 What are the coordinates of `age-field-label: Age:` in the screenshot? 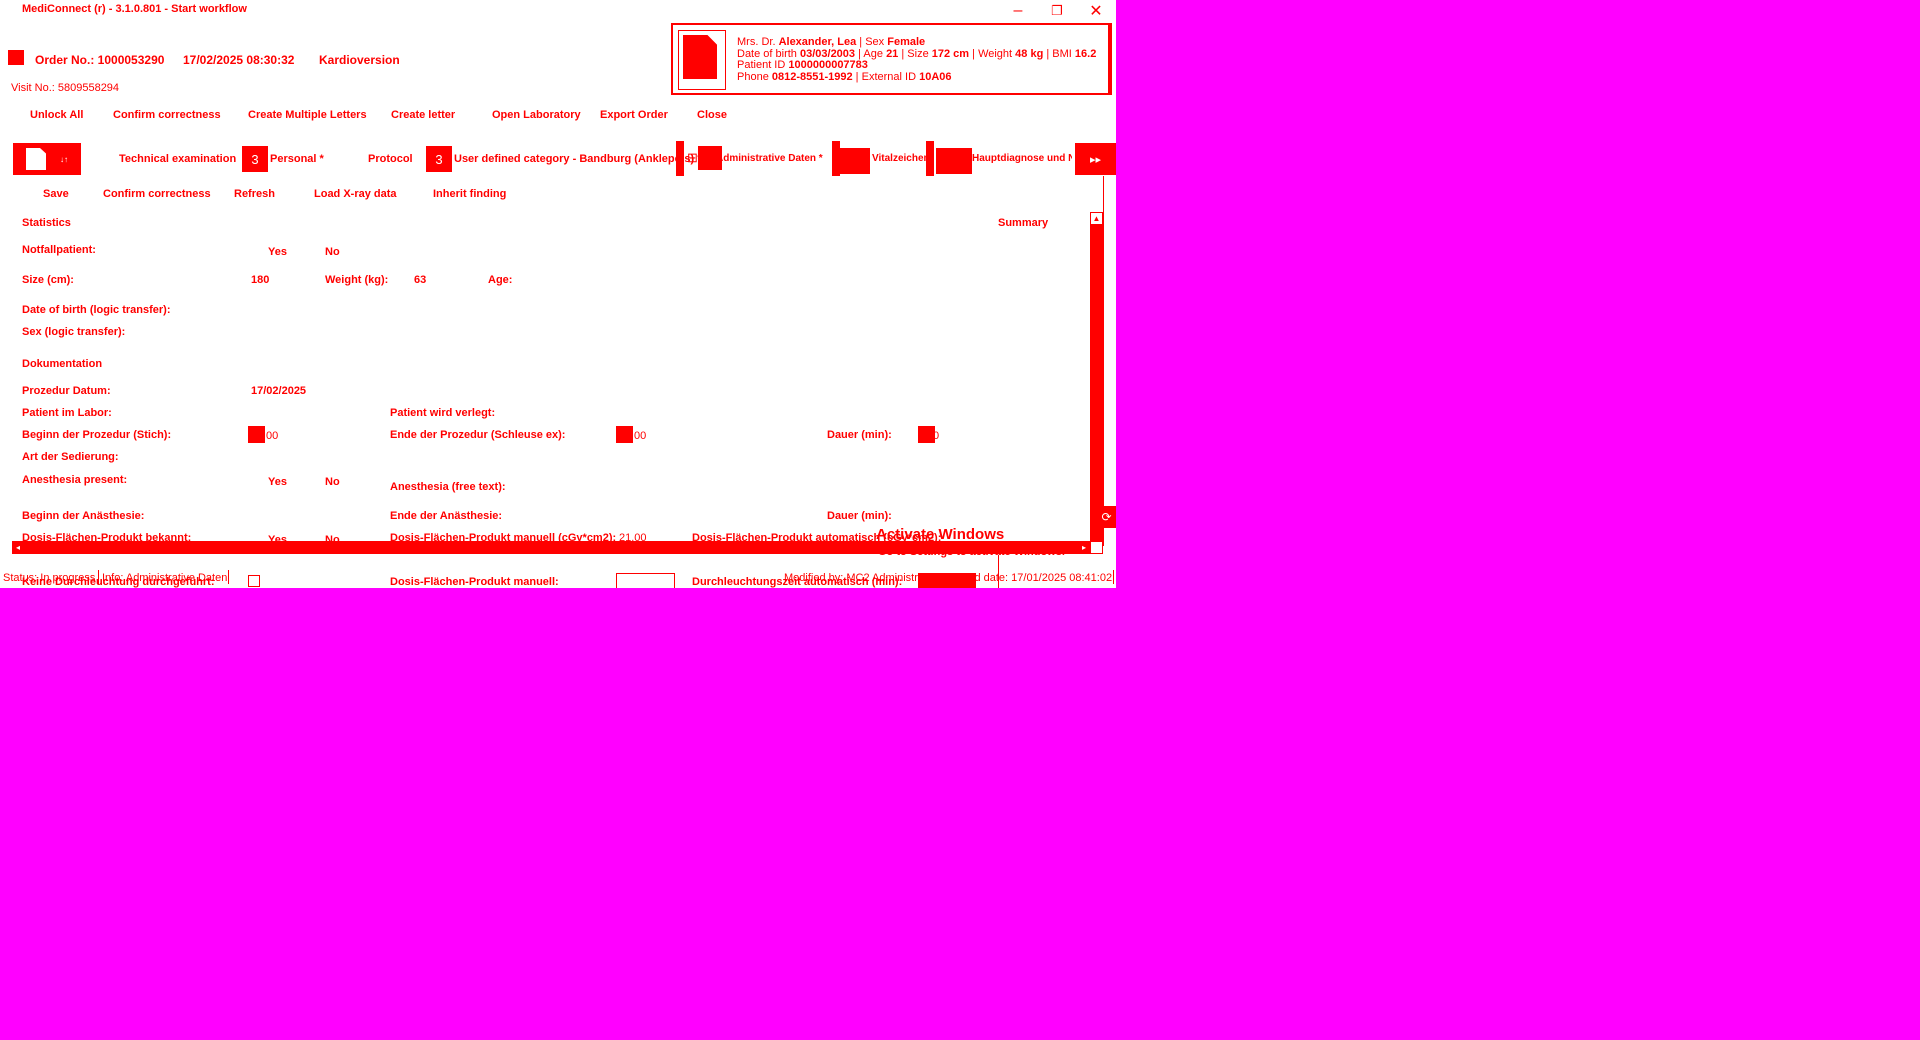 It's located at (500, 280).